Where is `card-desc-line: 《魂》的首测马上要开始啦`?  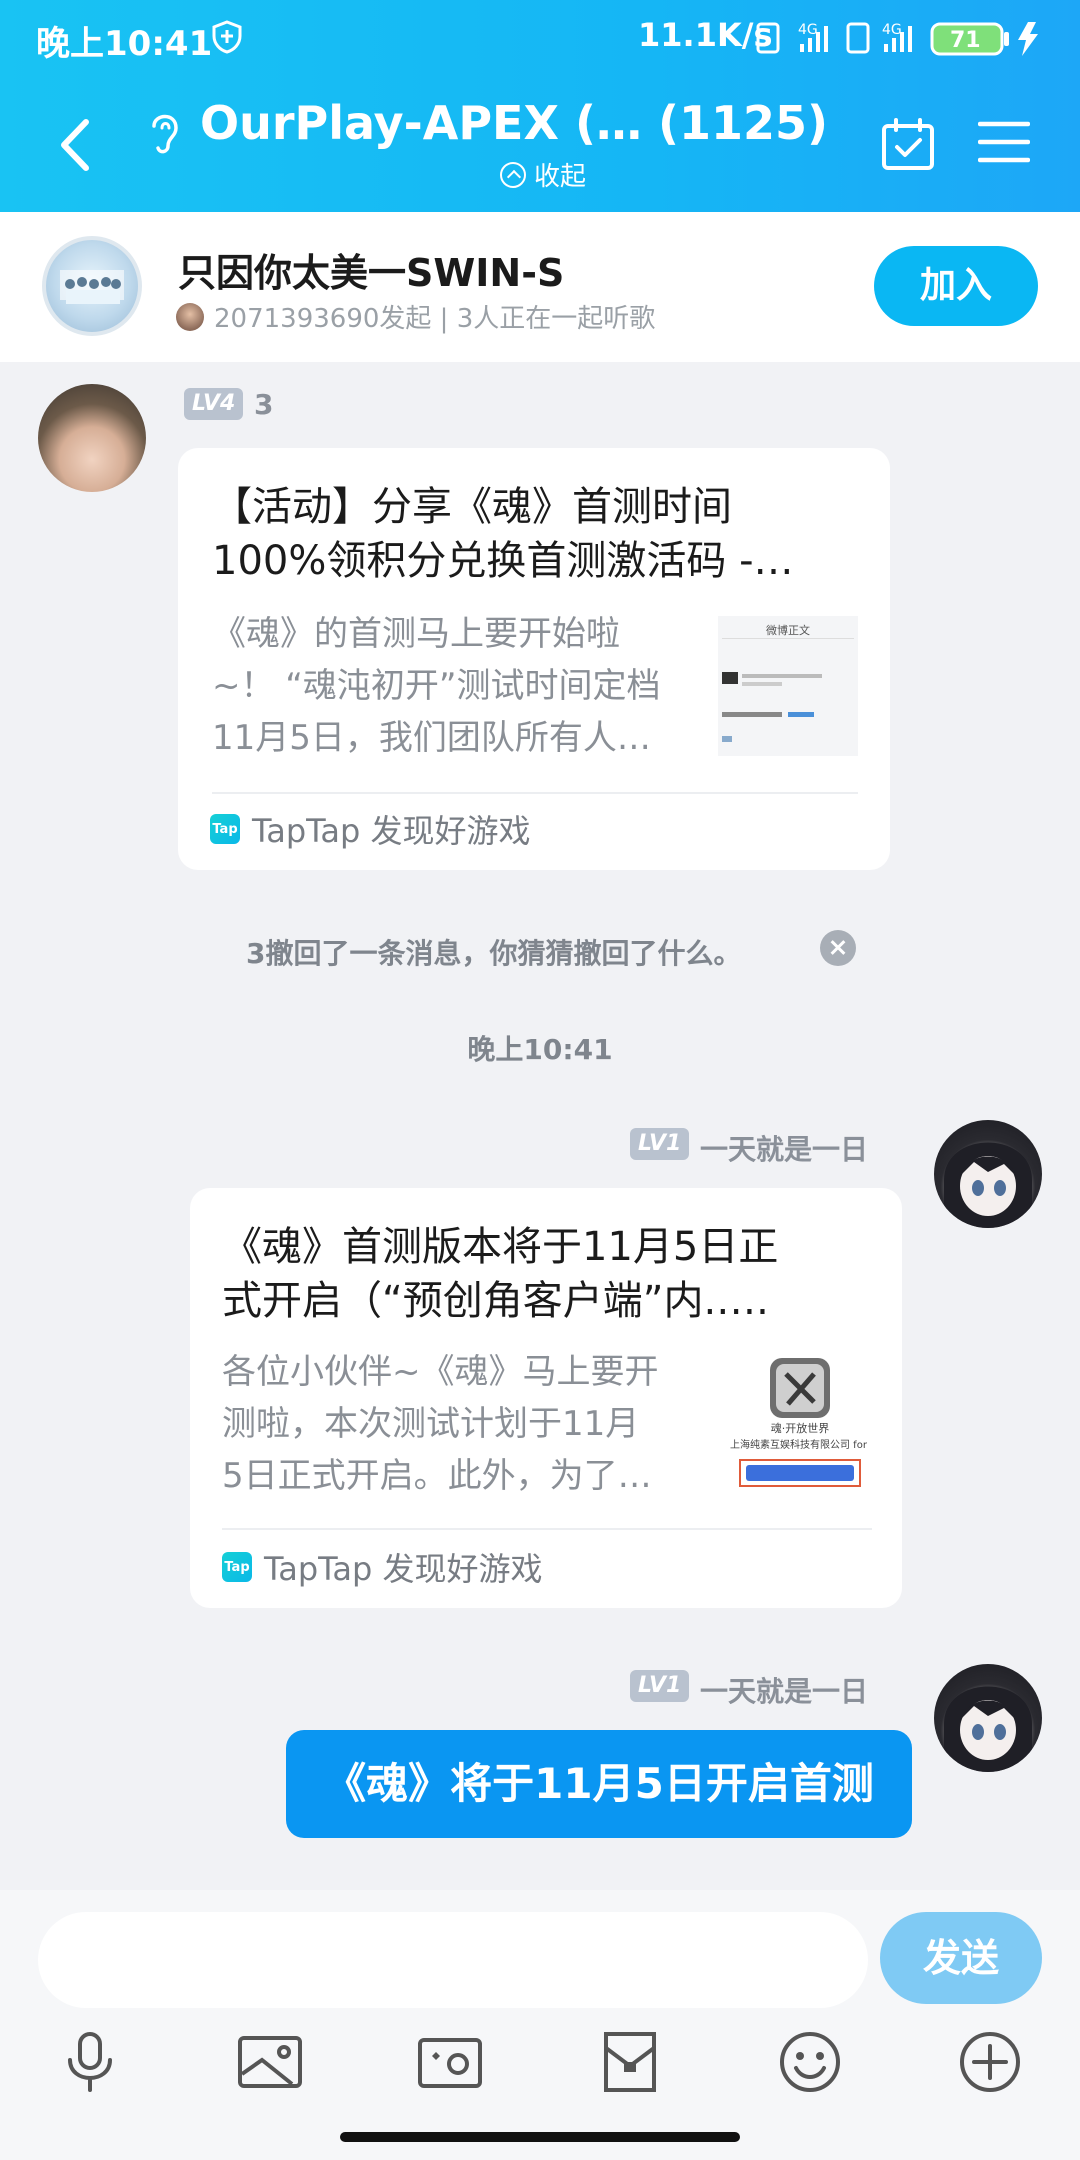
card-desc-line: 《魂》的首测马上要开始啦 is located at coordinates (416, 634).